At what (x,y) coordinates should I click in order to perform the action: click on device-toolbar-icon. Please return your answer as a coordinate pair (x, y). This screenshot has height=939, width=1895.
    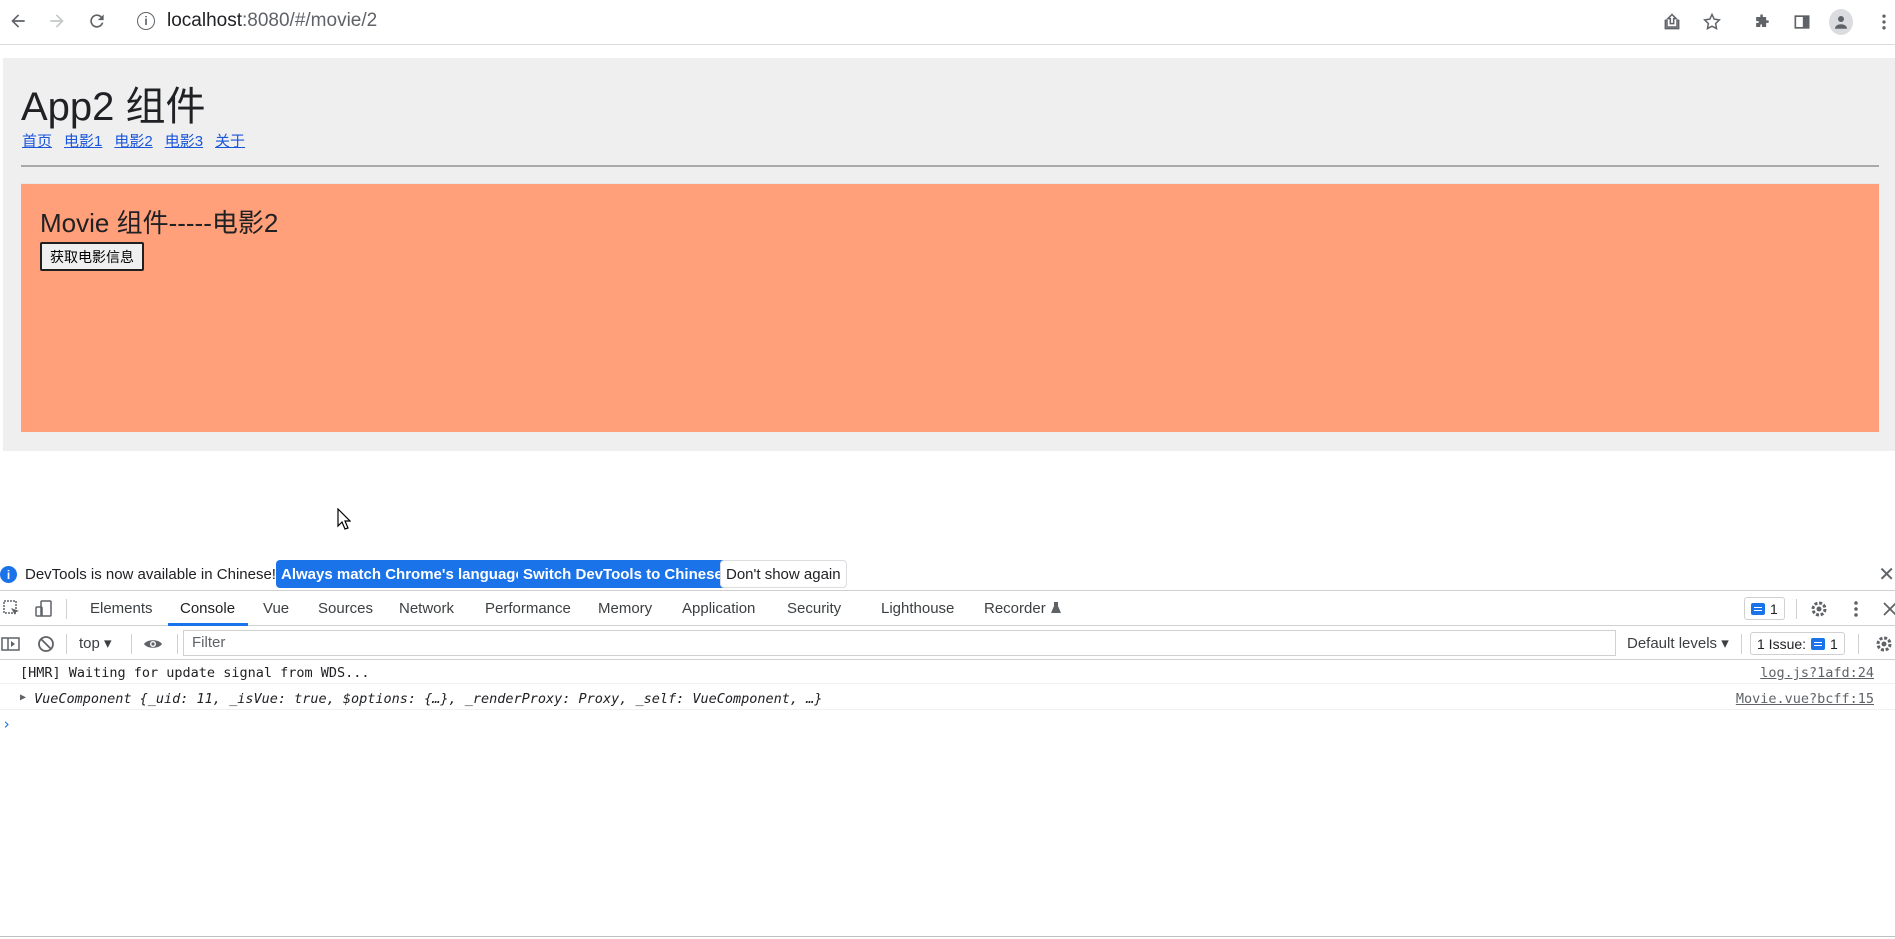
    Looking at the image, I should click on (44, 609).